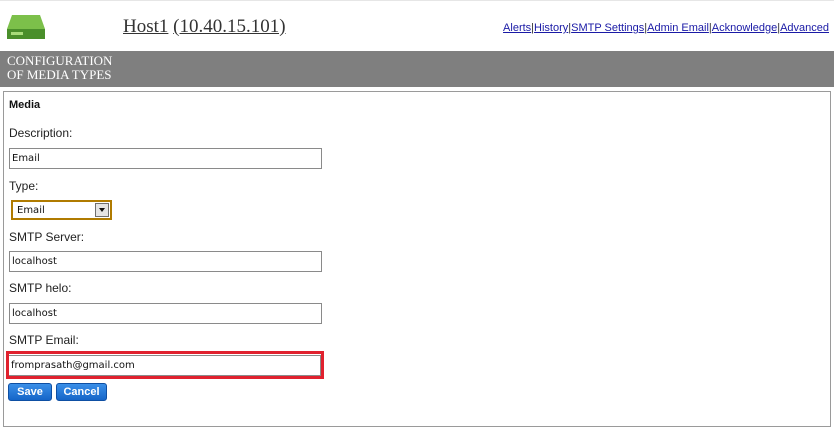 The height and width of the screenshot is (429, 834). What do you see at coordinates (165, 261) in the screenshot?
I see `smtp-server-input: localhost` at bounding box center [165, 261].